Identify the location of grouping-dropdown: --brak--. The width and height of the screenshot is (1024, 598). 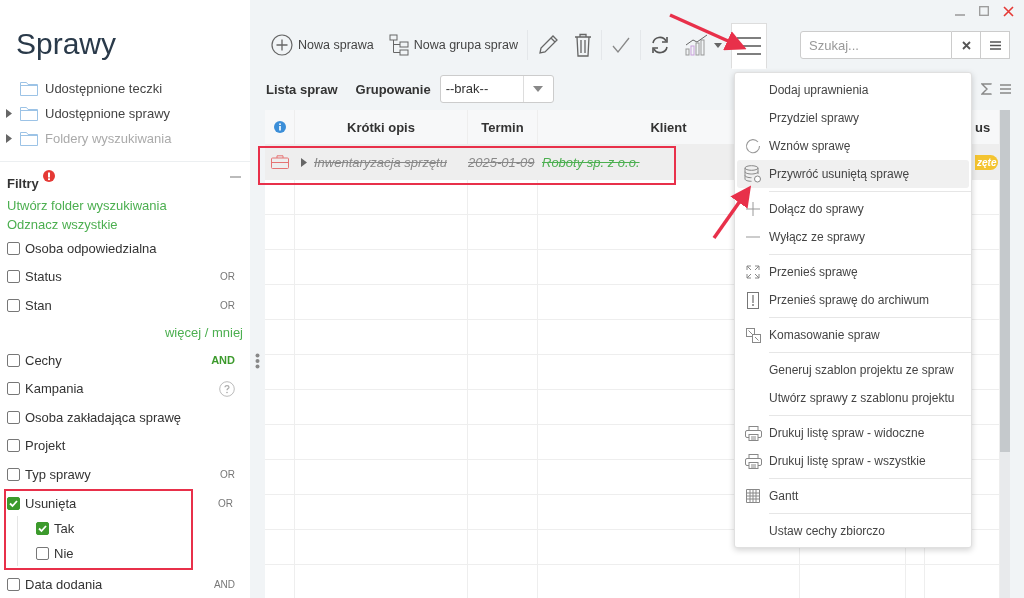
(496, 89).